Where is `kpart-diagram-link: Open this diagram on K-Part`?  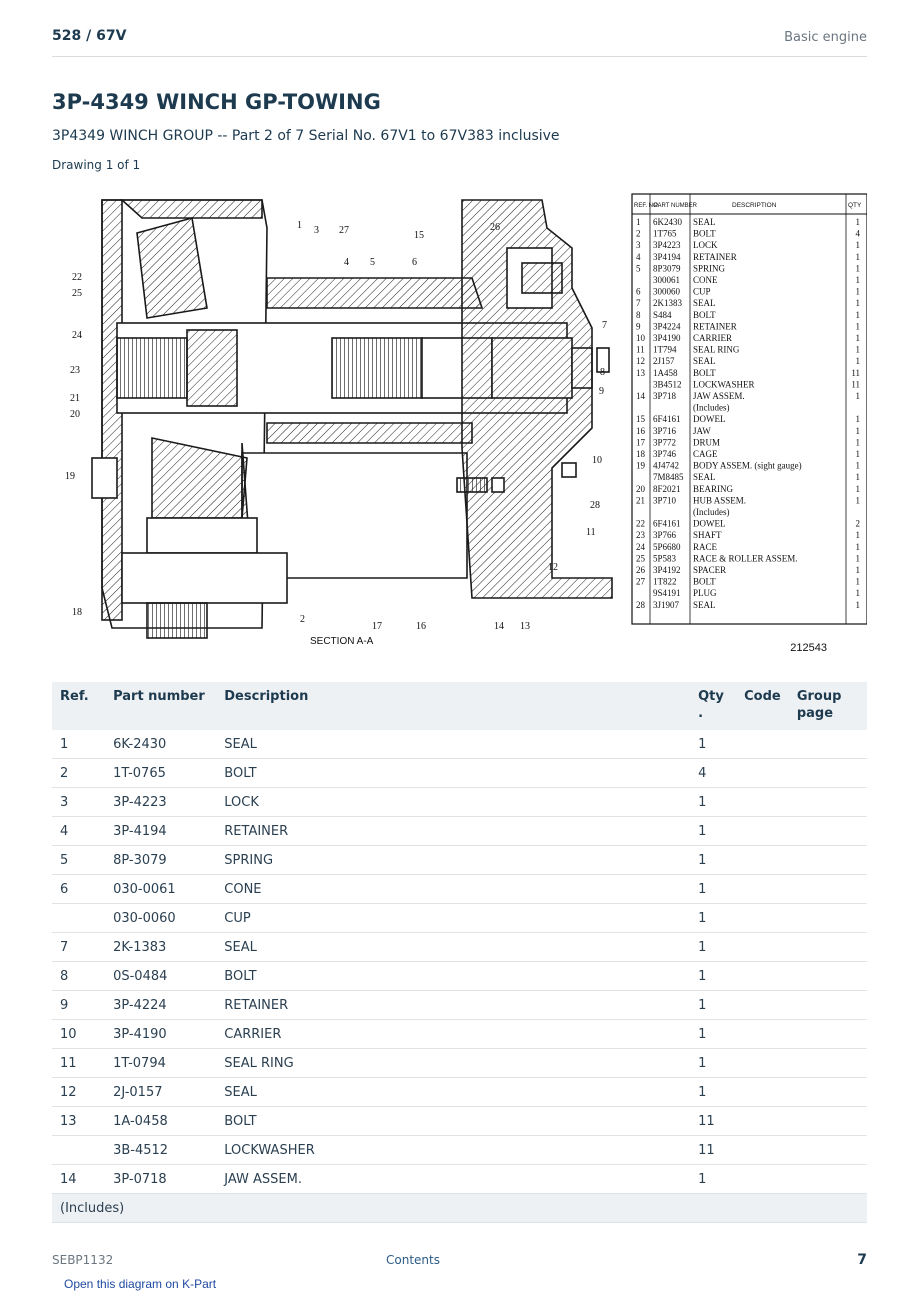 kpart-diagram-link: Open this diagram on K-Part is located at coordinates (140, 1284).